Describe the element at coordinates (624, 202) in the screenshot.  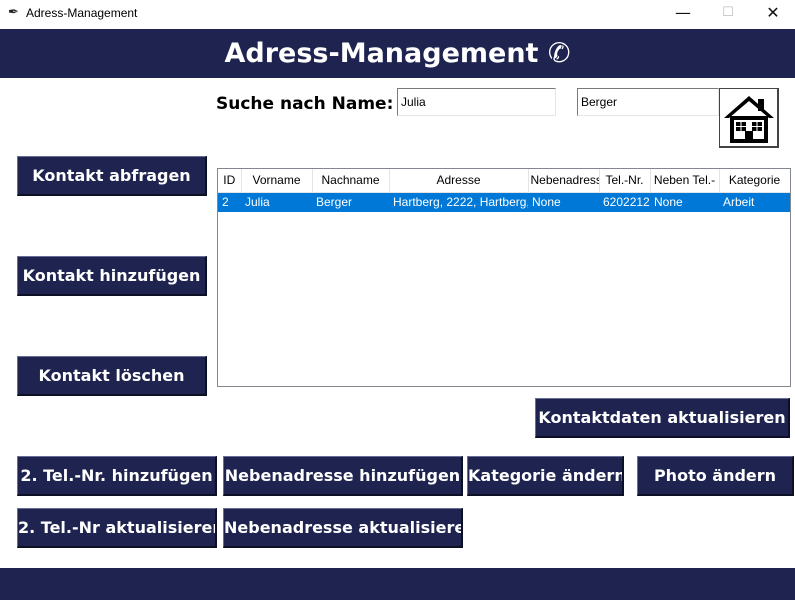
I see `cell-telnr: 6202212` at that location.